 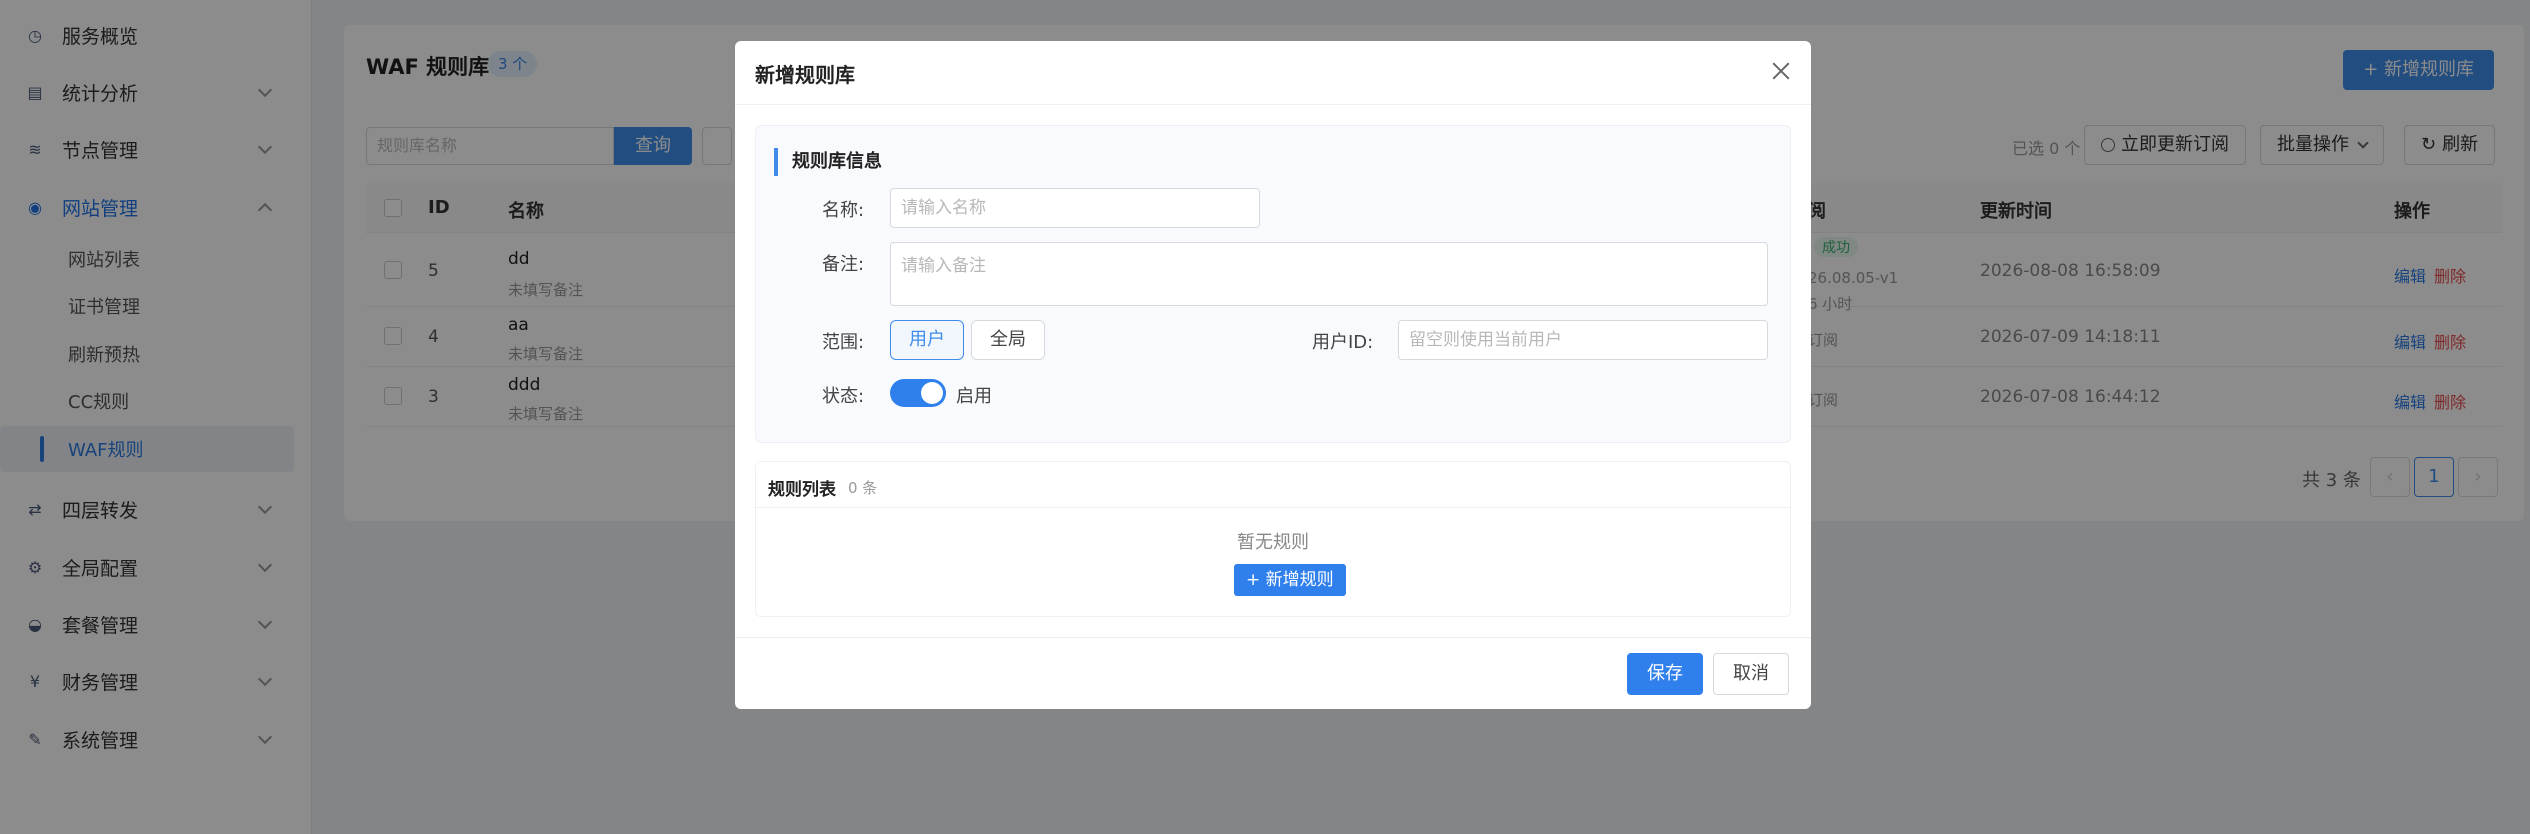 What do you see at coordinates (1781, 71) in the screenshot?
I see `close-icon` at bounding box center [1781, 71].